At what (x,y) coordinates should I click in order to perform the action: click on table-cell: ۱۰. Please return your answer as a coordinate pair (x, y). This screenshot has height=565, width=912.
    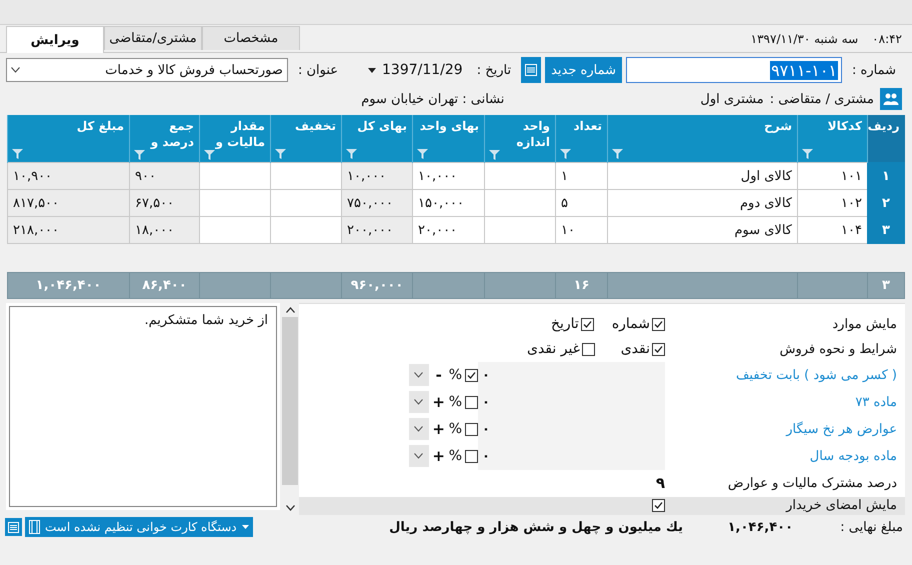
    Looking at the image, I should click on (582, 230).